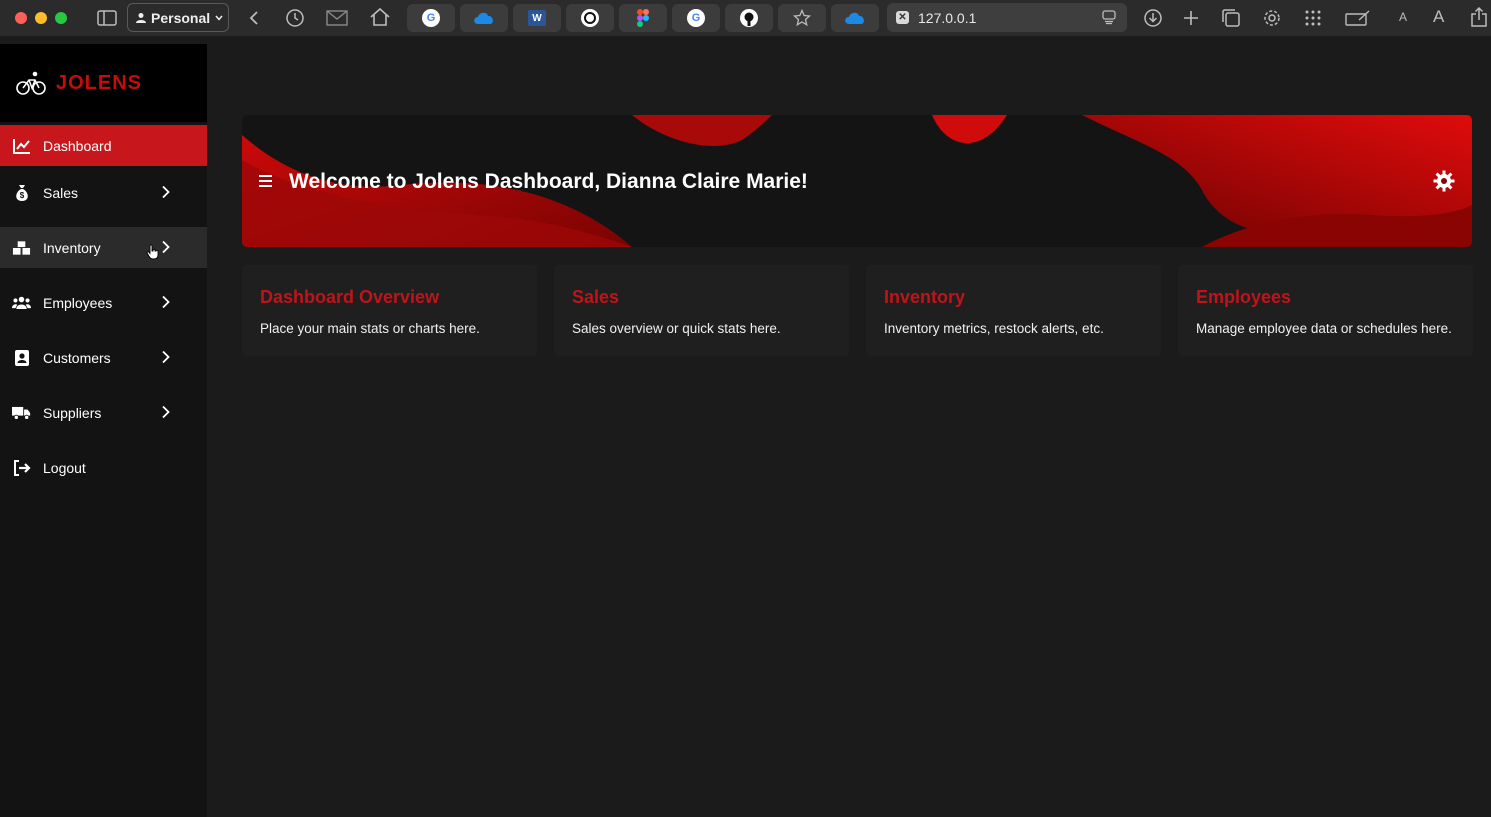 The height and width of the screenshot is (817, 1491). I want to click on profile-button: Personal, so click(178, 17).